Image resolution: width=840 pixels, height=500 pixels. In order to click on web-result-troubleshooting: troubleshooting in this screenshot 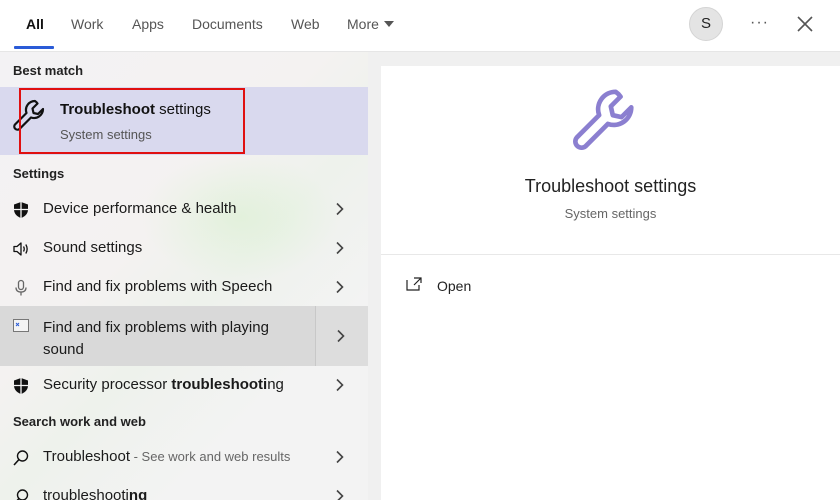, I will do `click(184, 488)`.